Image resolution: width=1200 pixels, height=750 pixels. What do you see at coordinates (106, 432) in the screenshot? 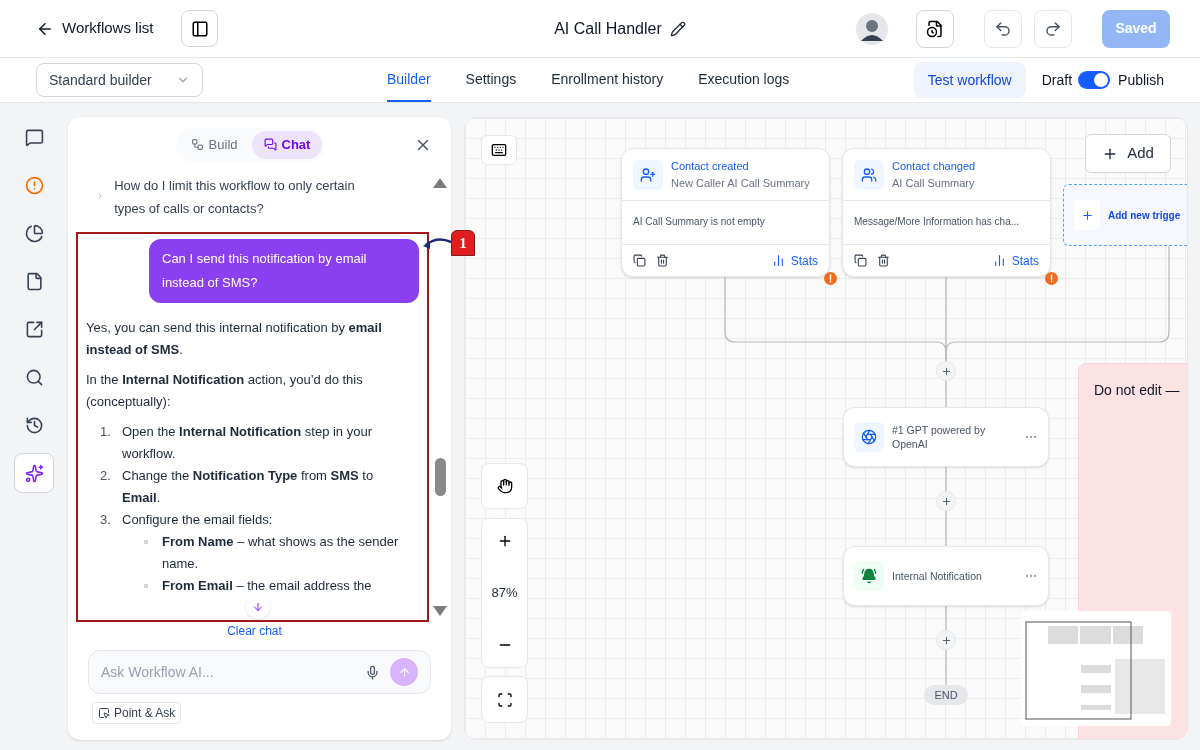
I see `list-number: 1.` at bounding box center [106, 432].